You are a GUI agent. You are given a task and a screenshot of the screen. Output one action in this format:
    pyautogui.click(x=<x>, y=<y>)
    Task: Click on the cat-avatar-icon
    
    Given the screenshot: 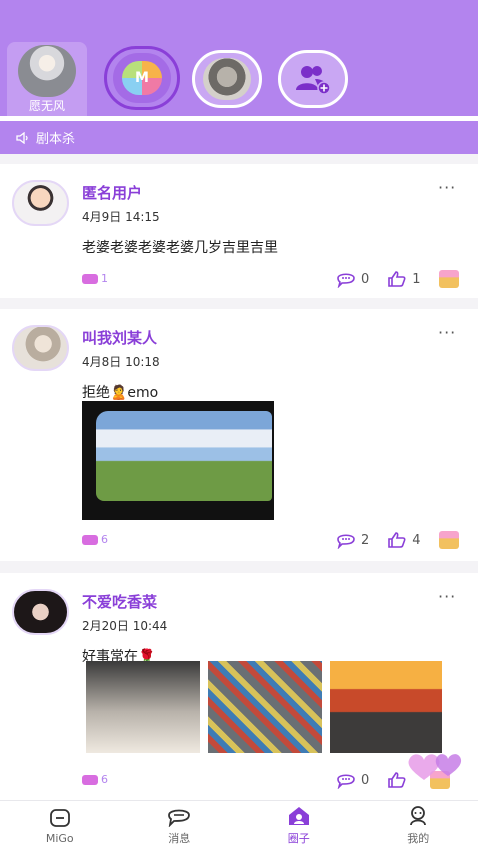 What is the action you would take?
    pyautogui.click(x=227, y=79)
    